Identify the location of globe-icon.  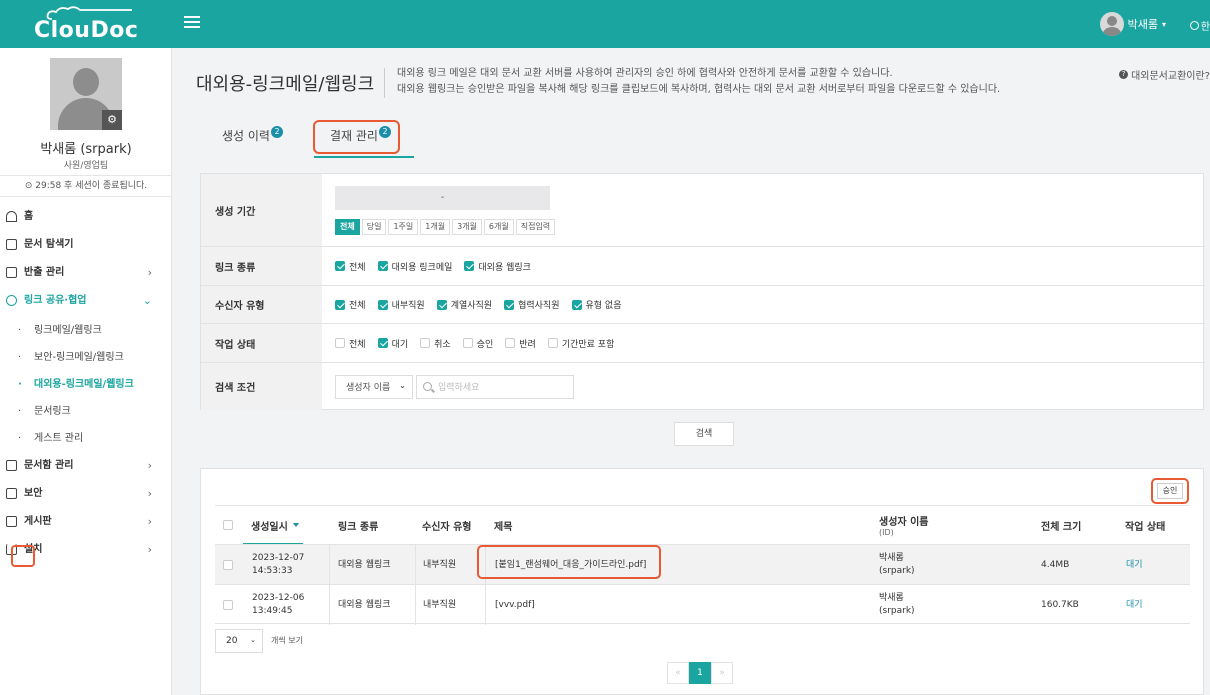
(1194, 25).